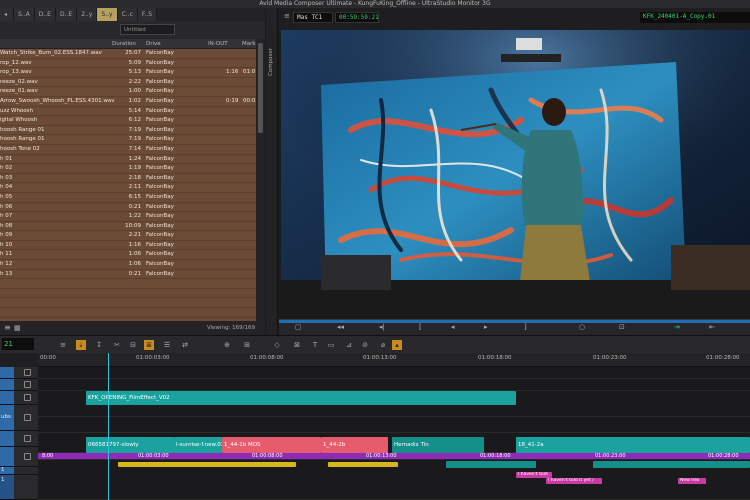 This screenshot has width=750, height=500. What do you see at coordinates (383, 345) in the screenshot?
I see `link-icon: ⌀` at bounding box center [383, 345].